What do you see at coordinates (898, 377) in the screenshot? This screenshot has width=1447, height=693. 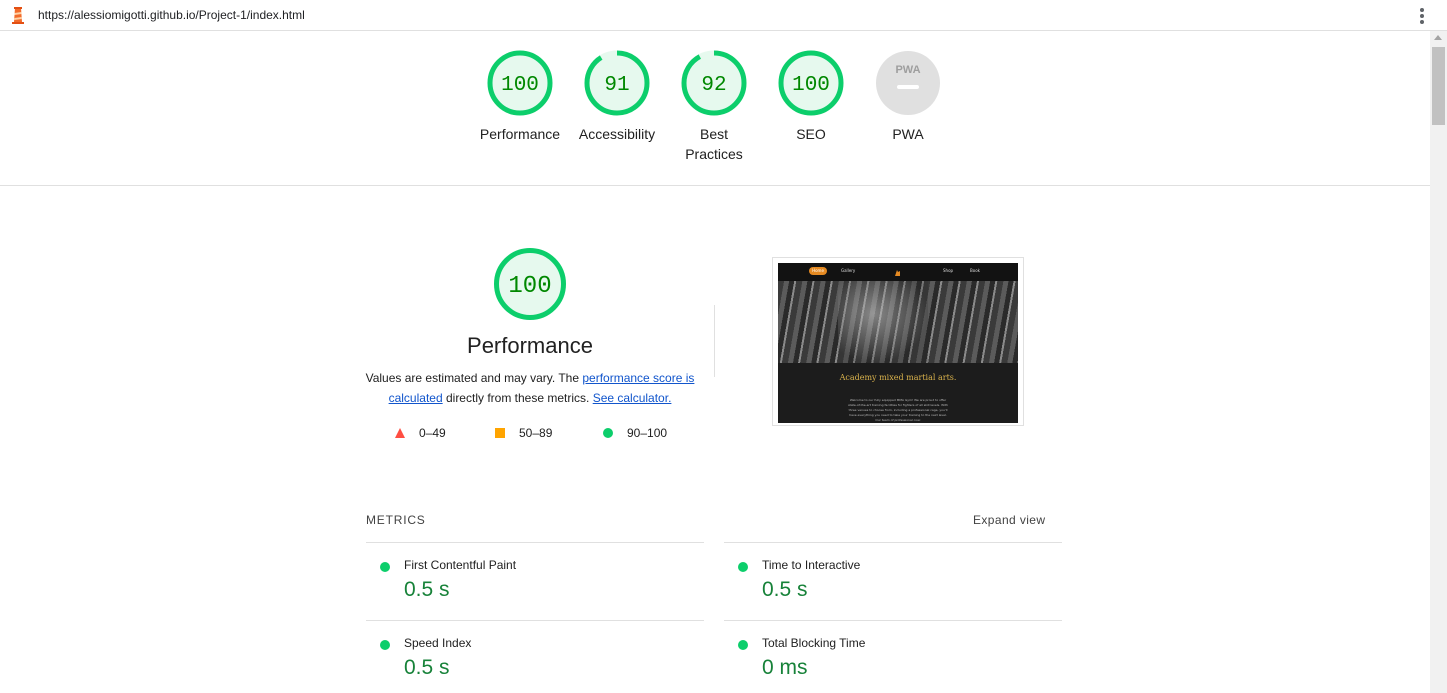 I see `site-heading: Academy mixed martial arts.` at bounding box center [898, 377].